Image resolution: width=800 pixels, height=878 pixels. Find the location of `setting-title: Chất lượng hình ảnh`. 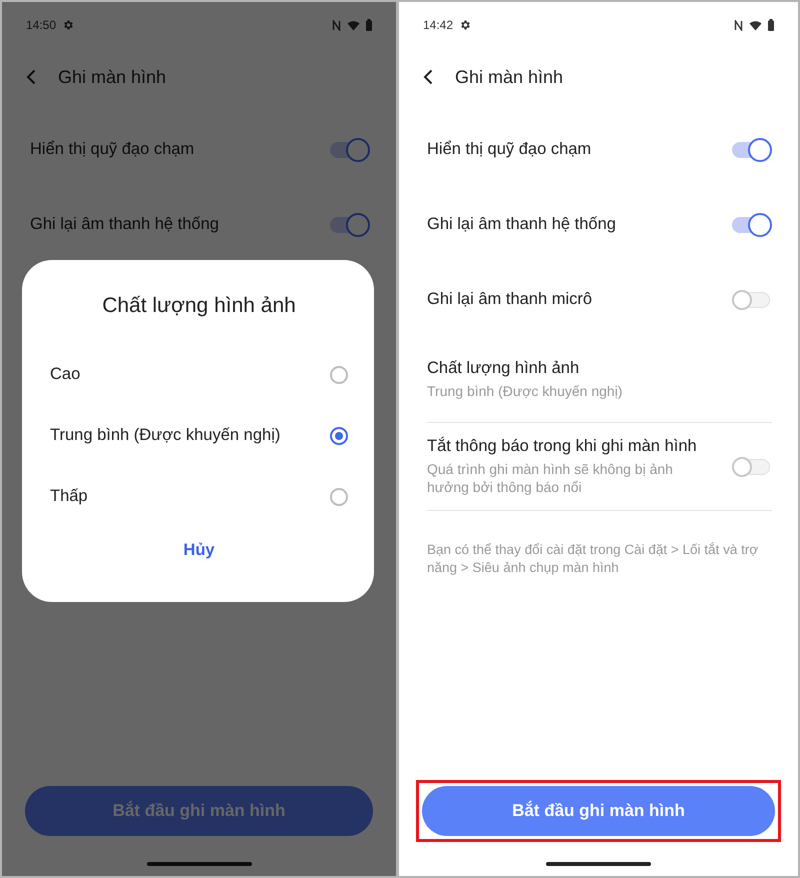

setting-title: Chất lượng hình ảnh is located at coordinates (503, 368).